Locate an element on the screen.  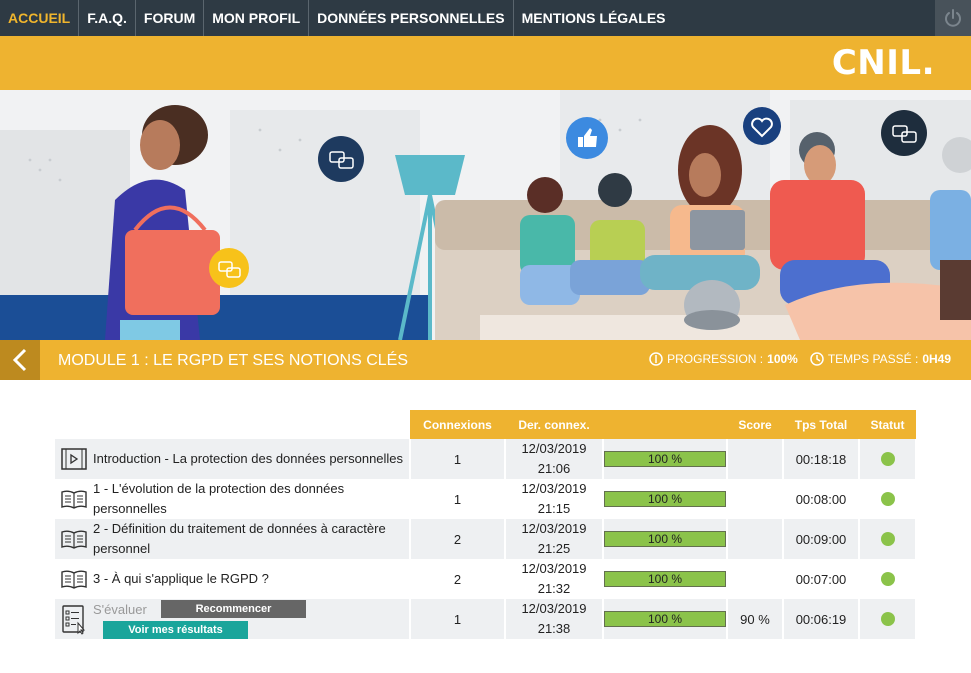
header-score: Score is located at coordinates (755, 424).